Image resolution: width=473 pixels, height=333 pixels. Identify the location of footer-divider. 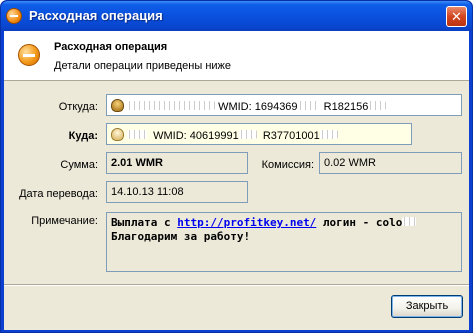
(236, 285).